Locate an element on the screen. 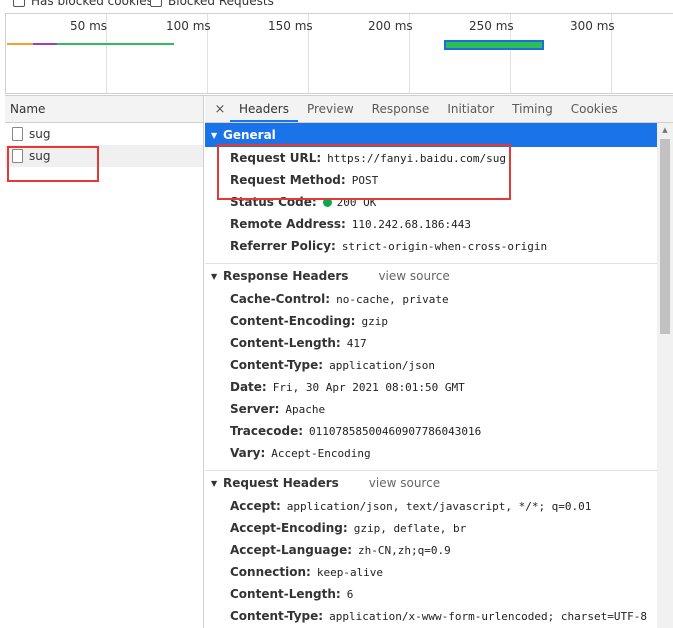  header-key: Connection: is located at coordinates (270, 572).